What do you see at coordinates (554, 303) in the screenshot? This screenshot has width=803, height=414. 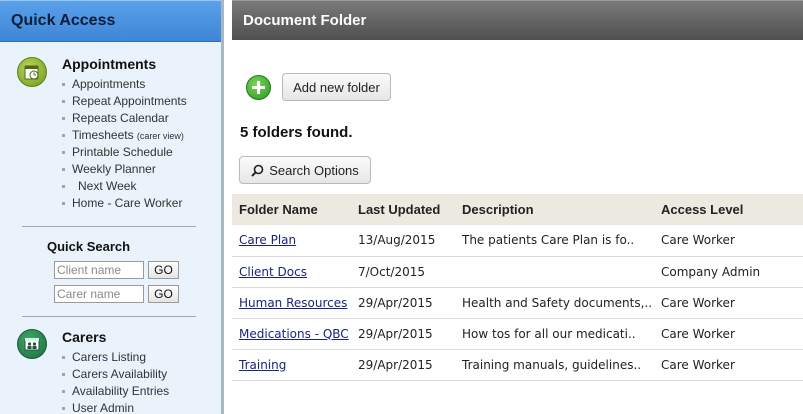 I see `description-cell: Health and Safety documents,..` at bounding box center [554, 303].